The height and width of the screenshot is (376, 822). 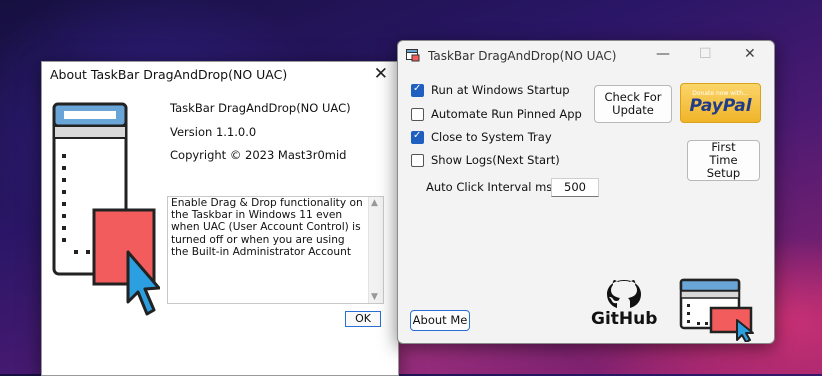 What do you see at coordinates (750, 54) in the screenshot?
I see `main-close-button: ✕` at bounding box center [750, 54].